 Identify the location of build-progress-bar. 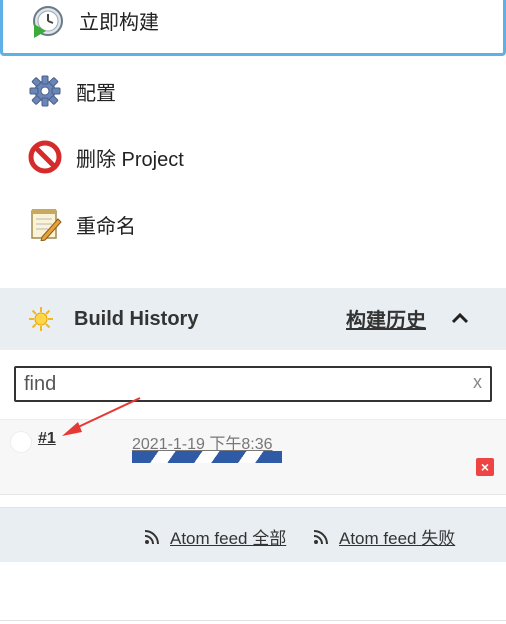
(207, 457).